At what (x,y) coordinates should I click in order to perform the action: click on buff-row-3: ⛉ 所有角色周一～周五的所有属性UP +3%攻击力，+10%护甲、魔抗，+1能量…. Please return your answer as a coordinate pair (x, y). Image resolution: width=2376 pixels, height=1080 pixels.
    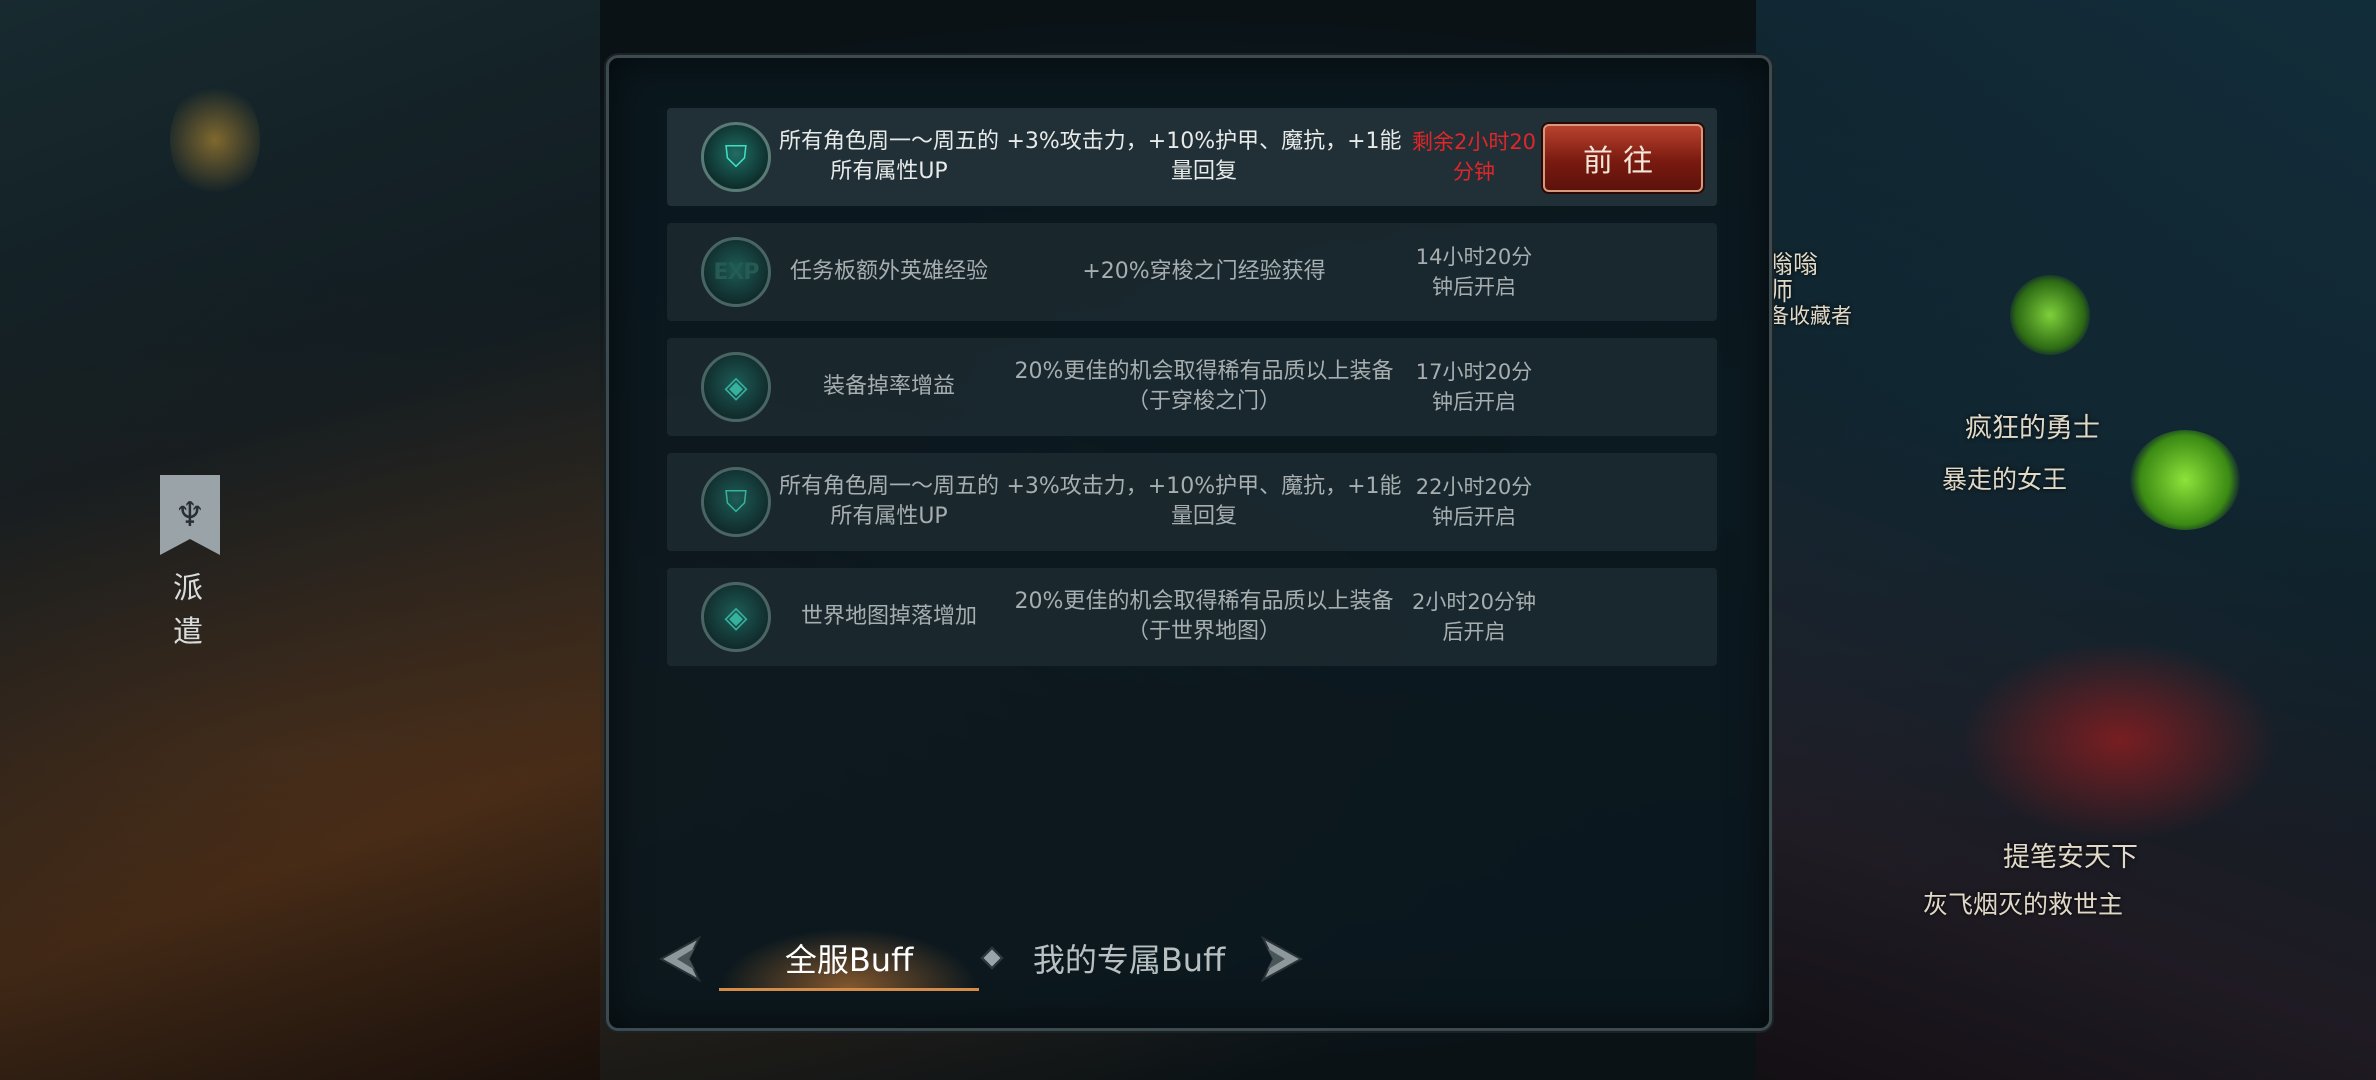
    Looking at the image, I should click on (1192, 502).